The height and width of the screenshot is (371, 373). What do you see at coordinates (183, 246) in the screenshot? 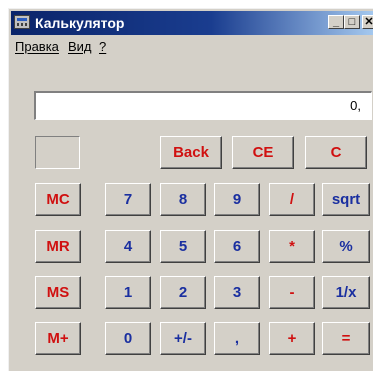
I see `digit-5-button: 5` at bounding box center [183, 246].